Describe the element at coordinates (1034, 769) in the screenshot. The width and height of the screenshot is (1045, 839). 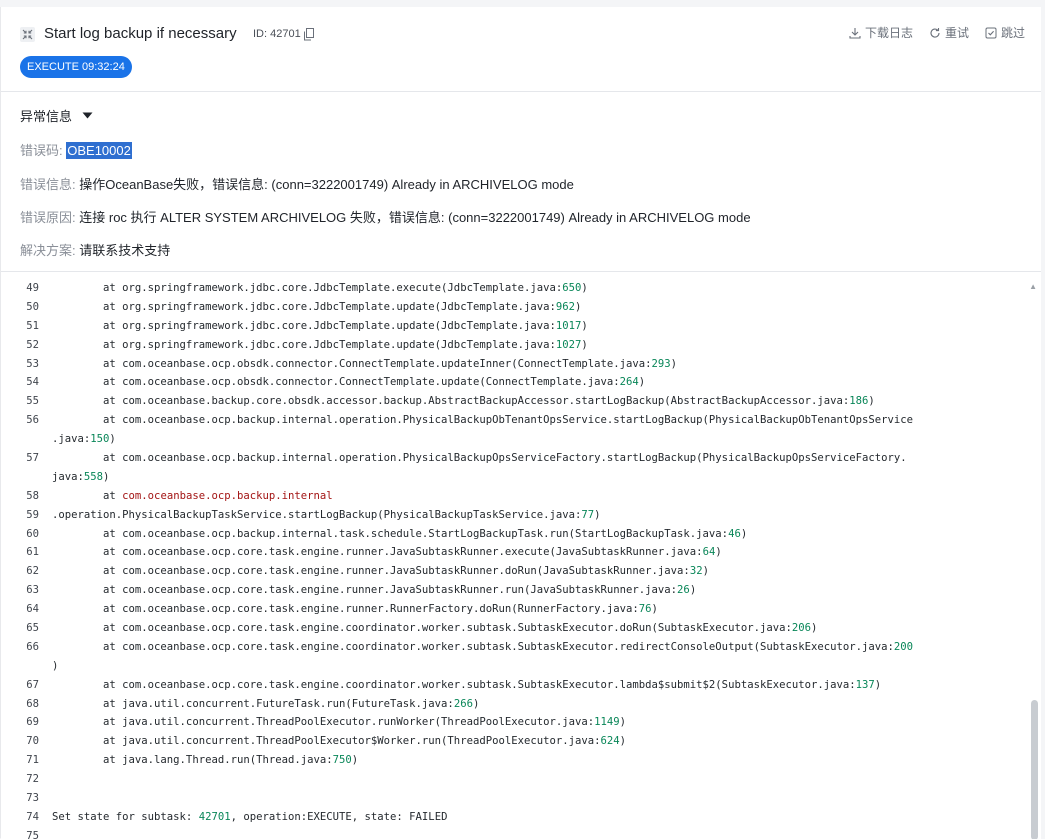
I see `log-scrollbar-thumb` at that location.